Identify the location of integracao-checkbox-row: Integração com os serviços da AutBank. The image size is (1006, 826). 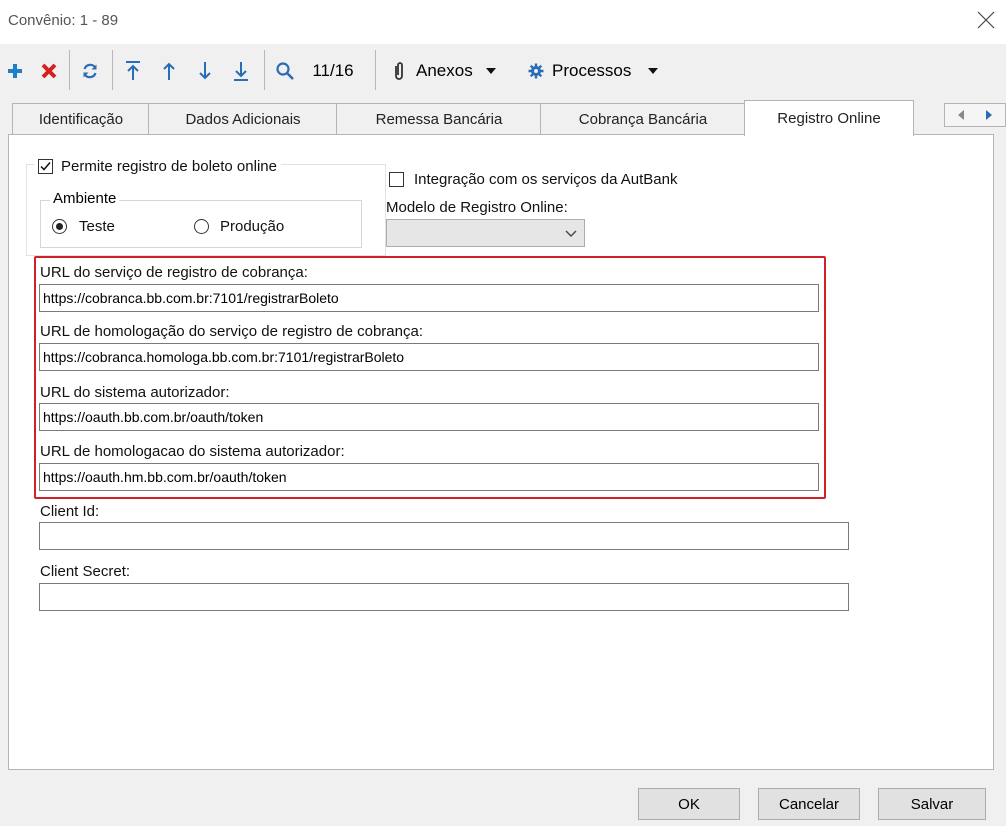
(533, 179).